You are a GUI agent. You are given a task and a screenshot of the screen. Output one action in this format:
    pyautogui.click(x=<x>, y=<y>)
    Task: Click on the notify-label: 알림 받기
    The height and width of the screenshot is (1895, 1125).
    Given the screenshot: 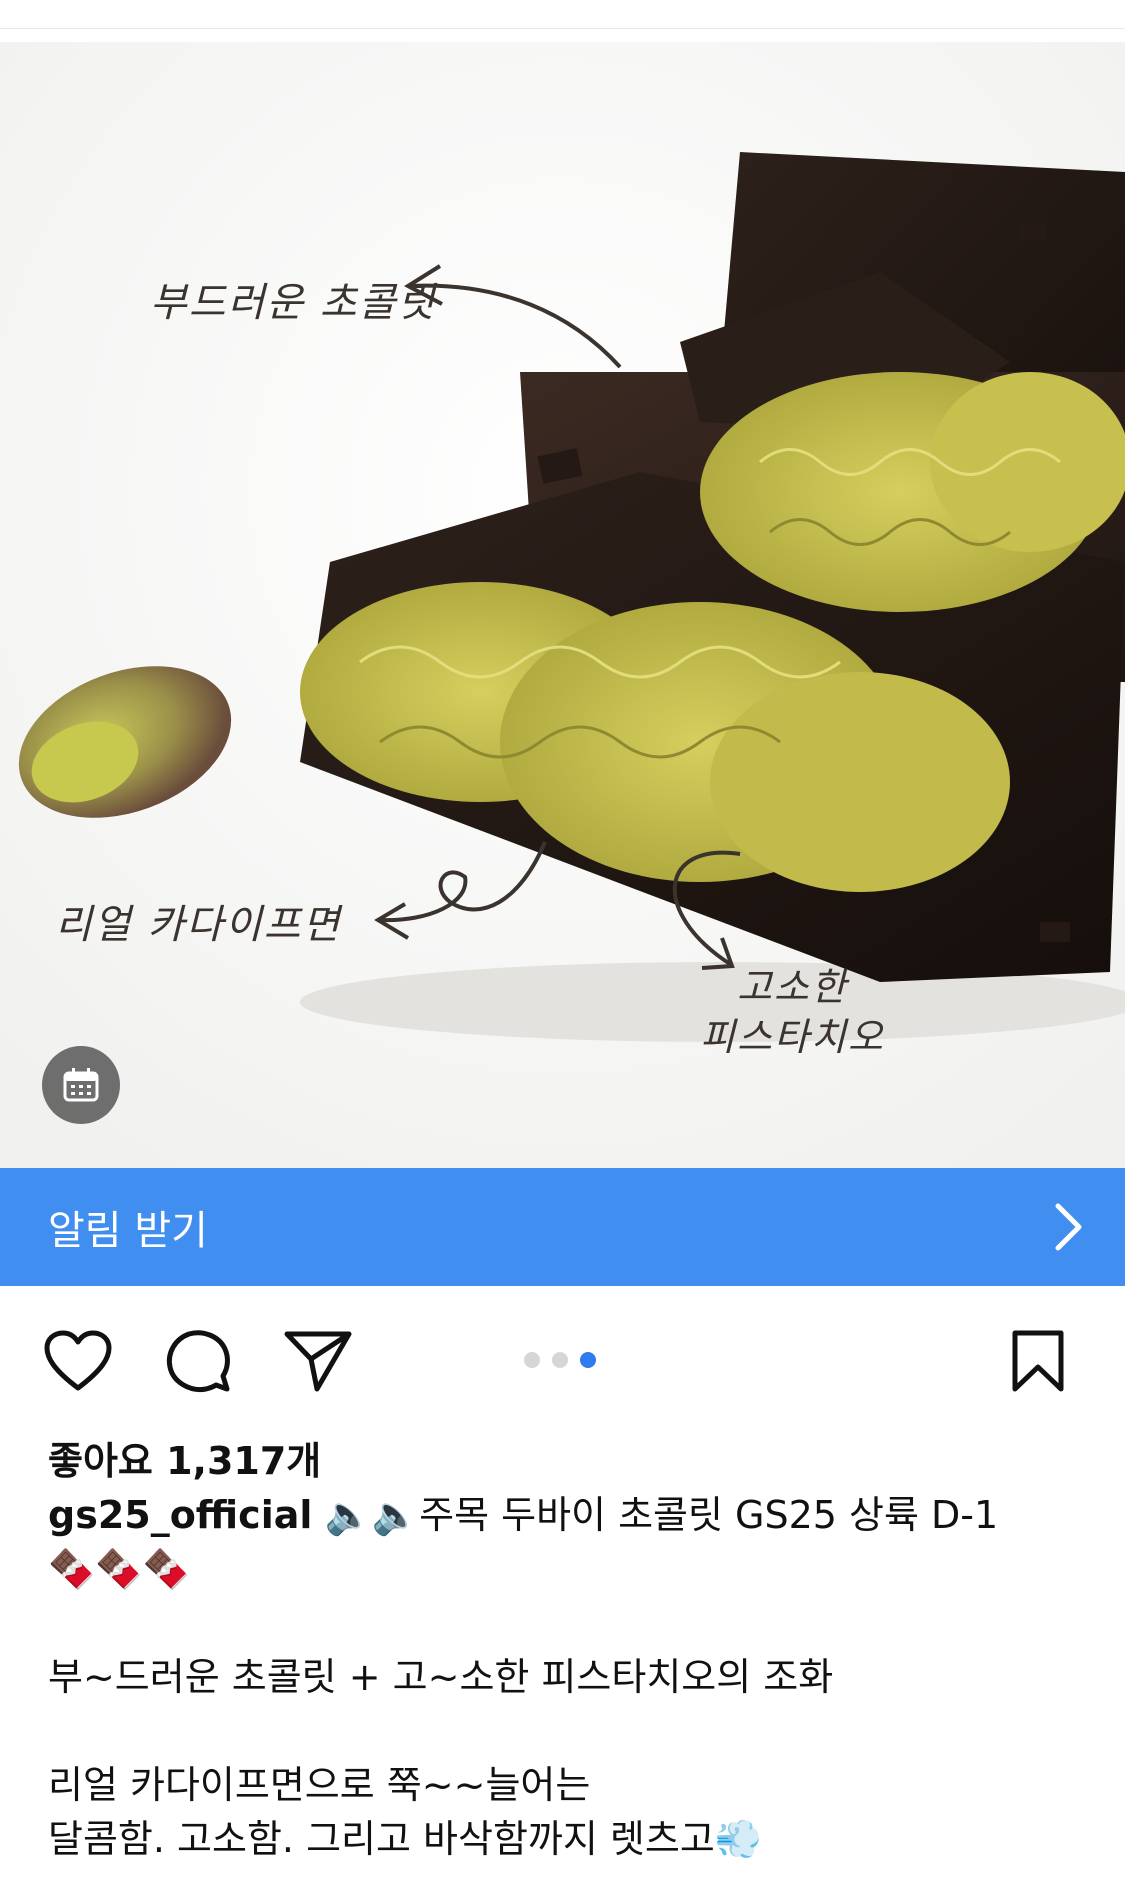 What is the action you would take?
    pyautogui.click(x=128, y=1231)
    